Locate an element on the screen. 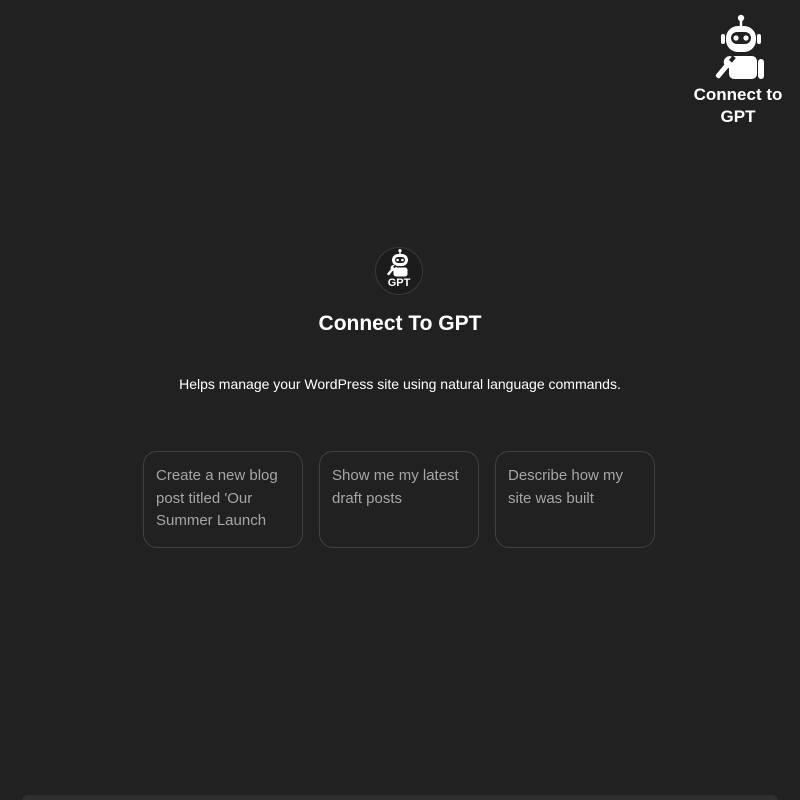 Image resolution: width=800 pixels, height=800 pixels. gpt-avatar: GPT is located at coordinates (399, 271).